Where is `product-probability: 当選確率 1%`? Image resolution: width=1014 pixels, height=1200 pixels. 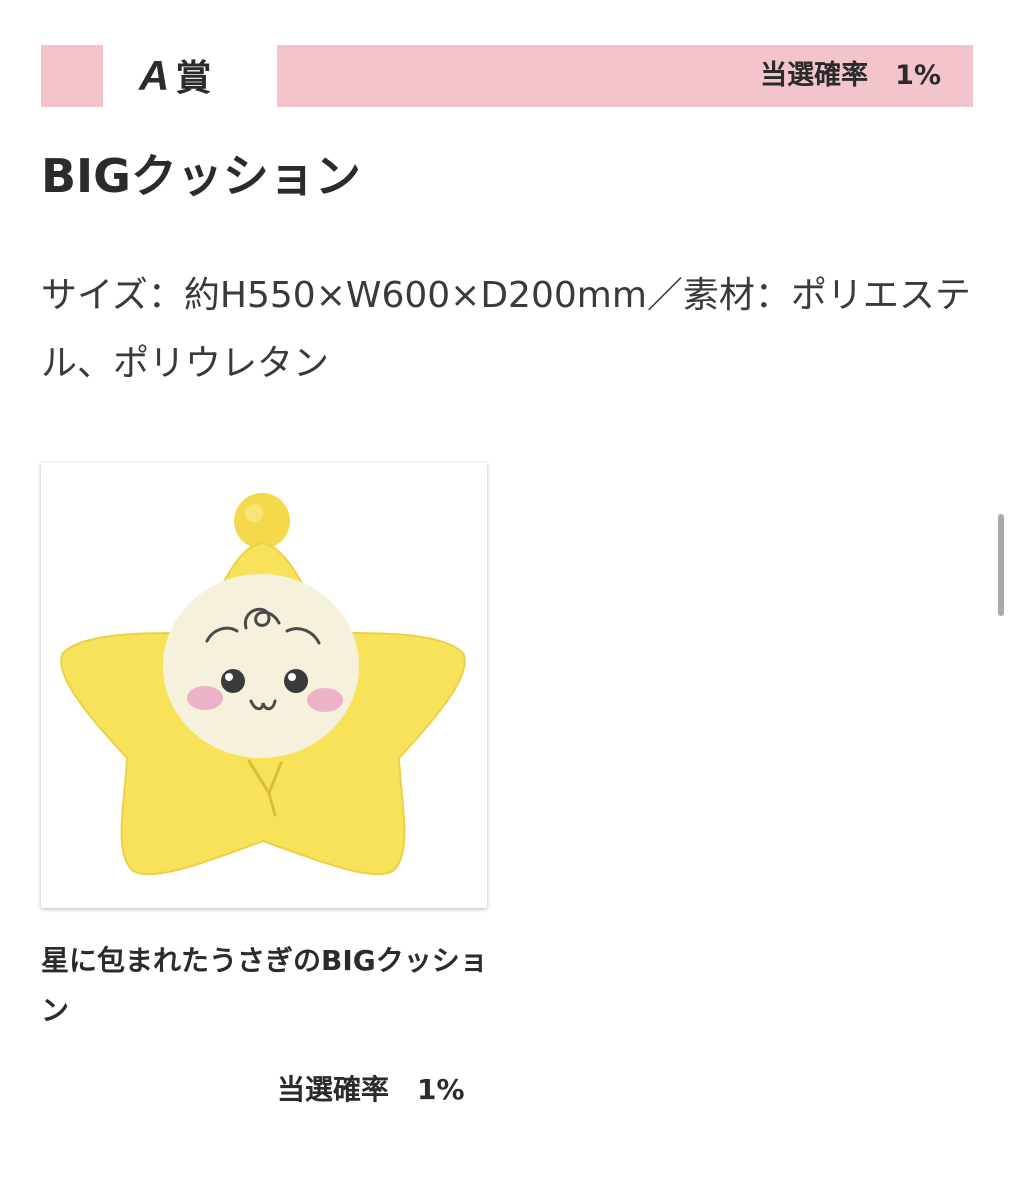 product-probability: 当選確率 1% is located at coordinates (371, 1089).